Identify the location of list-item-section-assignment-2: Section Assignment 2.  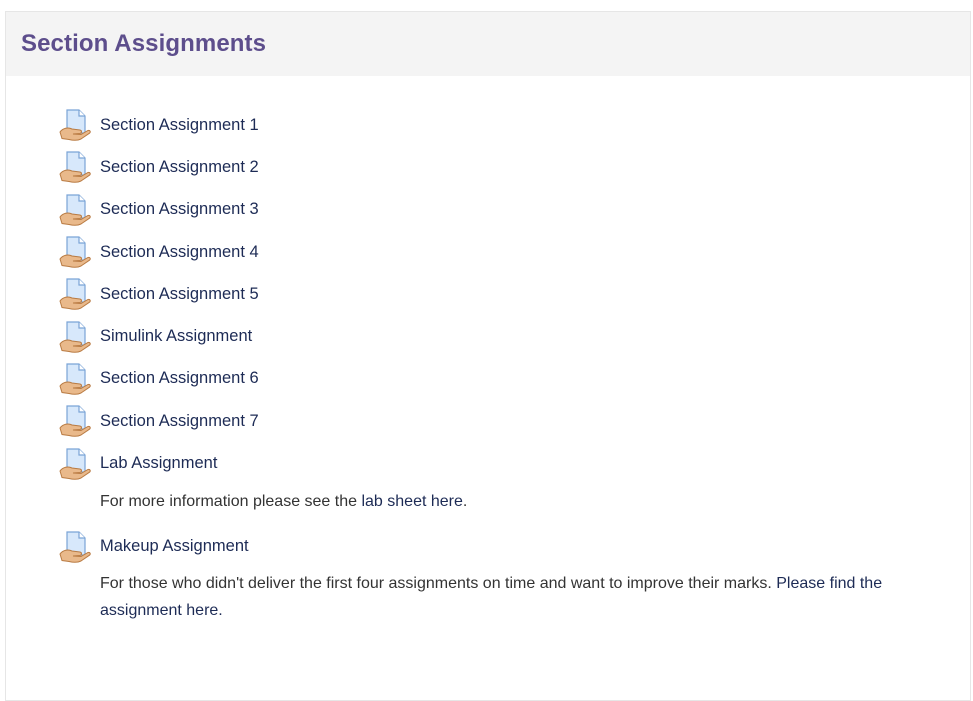
(514, 167).